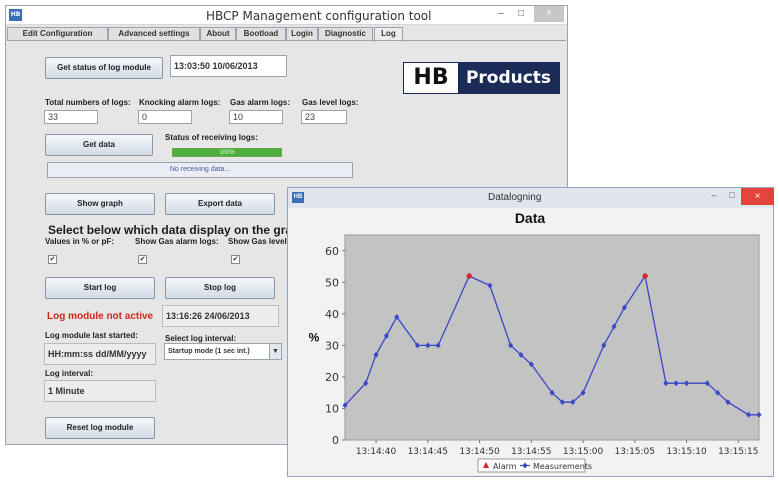  What do you see at coordinates (332, 345) in the screenshot?
I see `y-tick-label: 30` at bounding box center [332, 345].